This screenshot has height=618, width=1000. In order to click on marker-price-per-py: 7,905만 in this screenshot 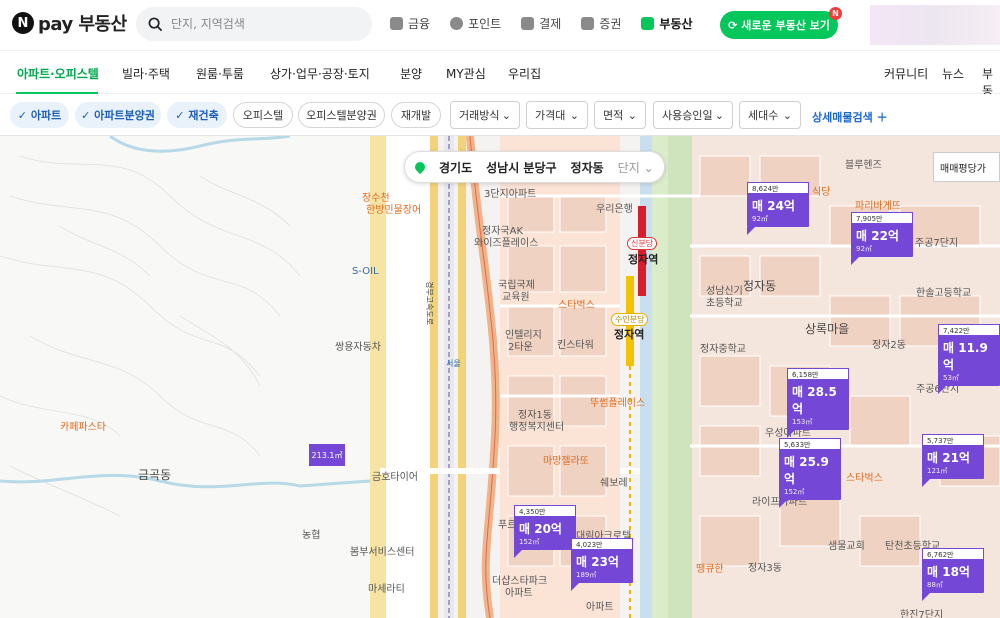, I will do `click(882, 218)`.